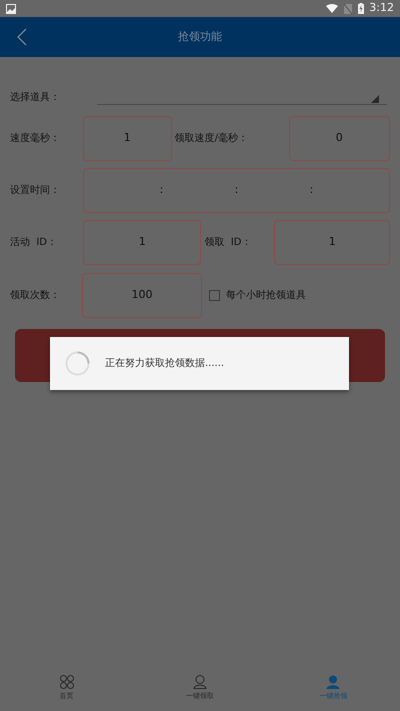  What do you see at coordinates (339, 138) in the screenshot?
I see `input-field: 0` at bounding box center [339, 138].